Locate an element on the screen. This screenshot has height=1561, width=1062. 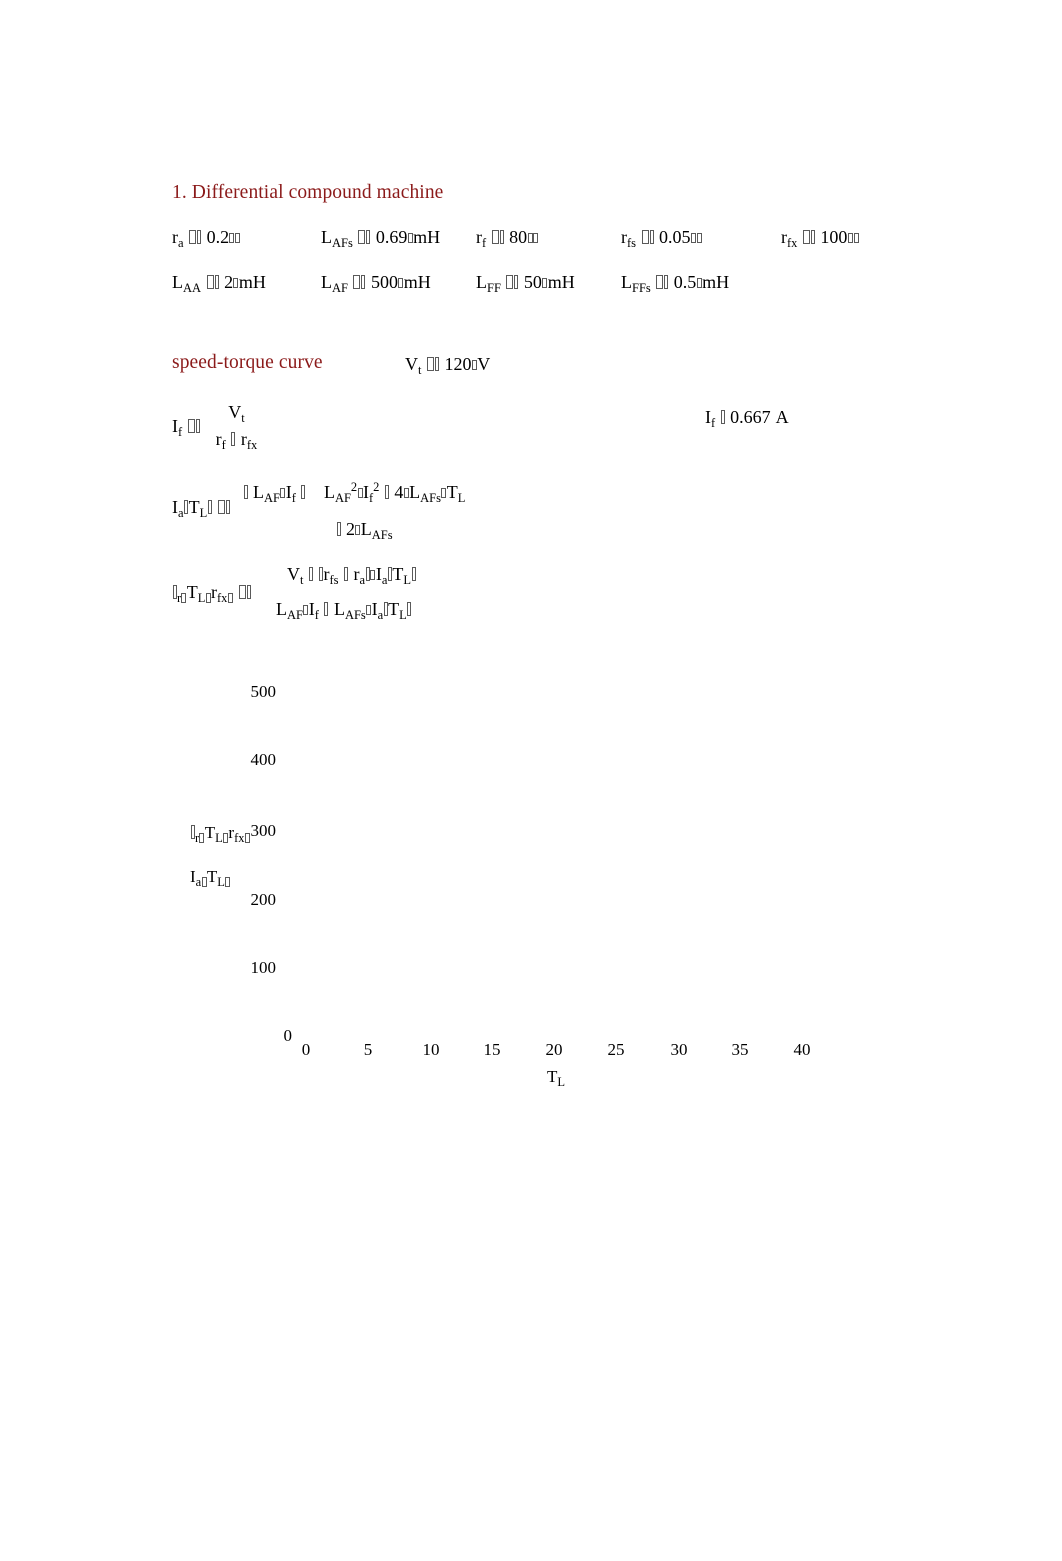
y-legend-speed-arg1: T is located at coordinates (210, 832).